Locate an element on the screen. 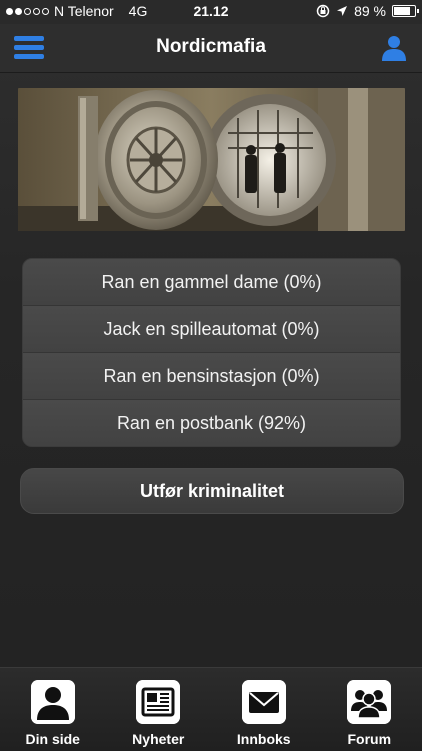 The height and width of the screenshot is (751, 422). nav-bar: Nordicmafia is located at coordinates (211, 48).